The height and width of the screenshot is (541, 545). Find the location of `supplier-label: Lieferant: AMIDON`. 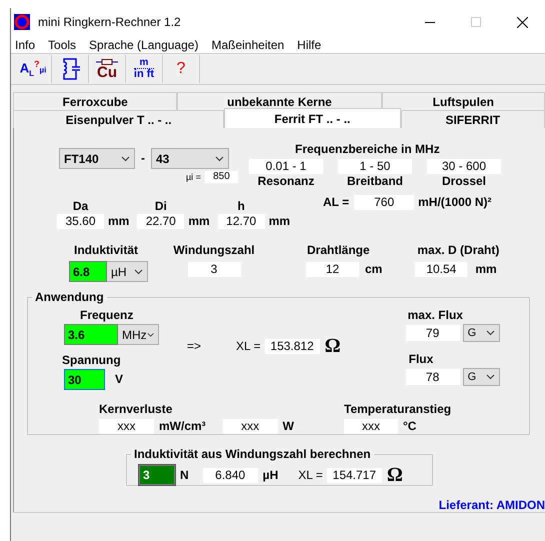

supplier-label: Lieferant: AMIDON is located at coordinates (491, 505).